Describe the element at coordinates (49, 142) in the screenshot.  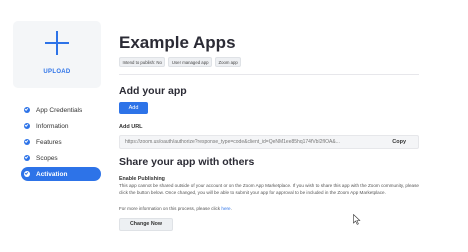
I see `sidebar-item-label: Features` at that location.